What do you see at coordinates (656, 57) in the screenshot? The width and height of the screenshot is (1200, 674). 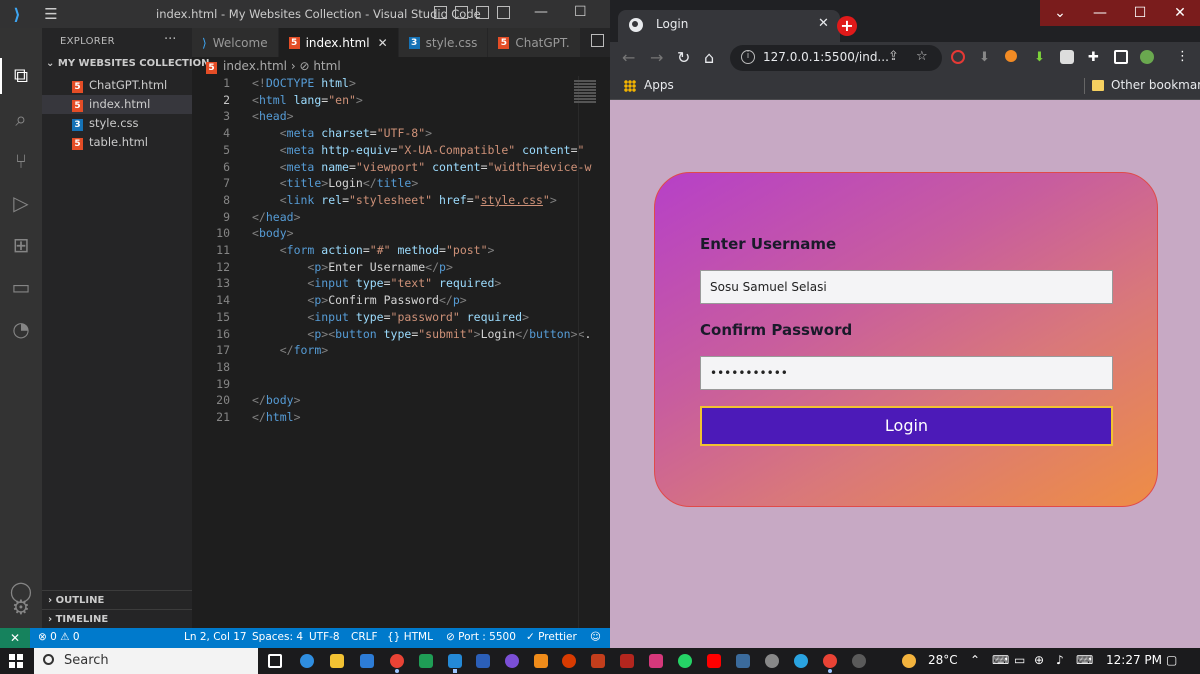 I see `forward-icon: →` at bounding box center [656, 57].